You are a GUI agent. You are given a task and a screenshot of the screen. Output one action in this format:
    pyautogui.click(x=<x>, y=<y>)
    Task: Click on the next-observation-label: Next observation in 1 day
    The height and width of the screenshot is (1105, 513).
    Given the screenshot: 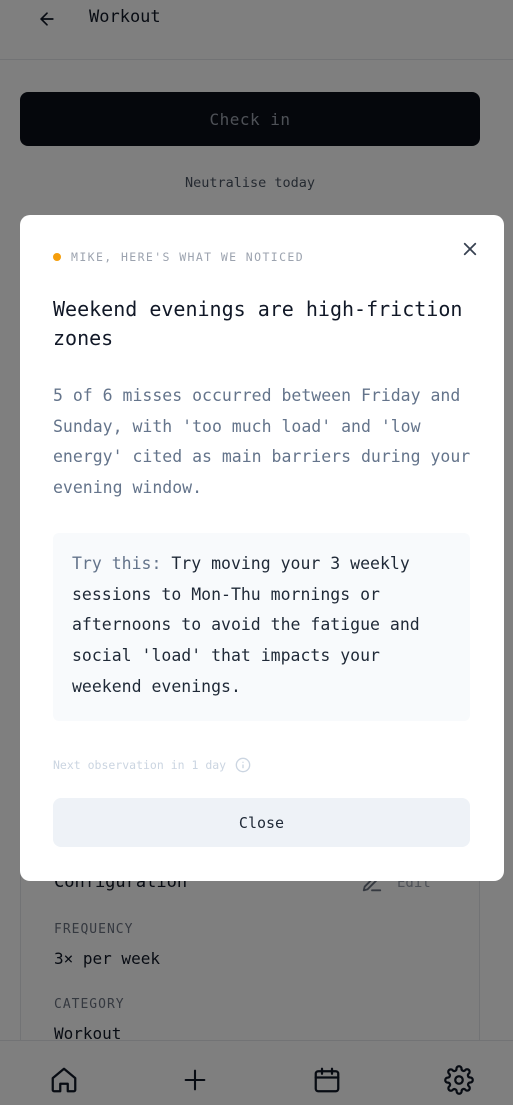 What is the action you would take?
    pyautogui.click(x=140, y=765)
    